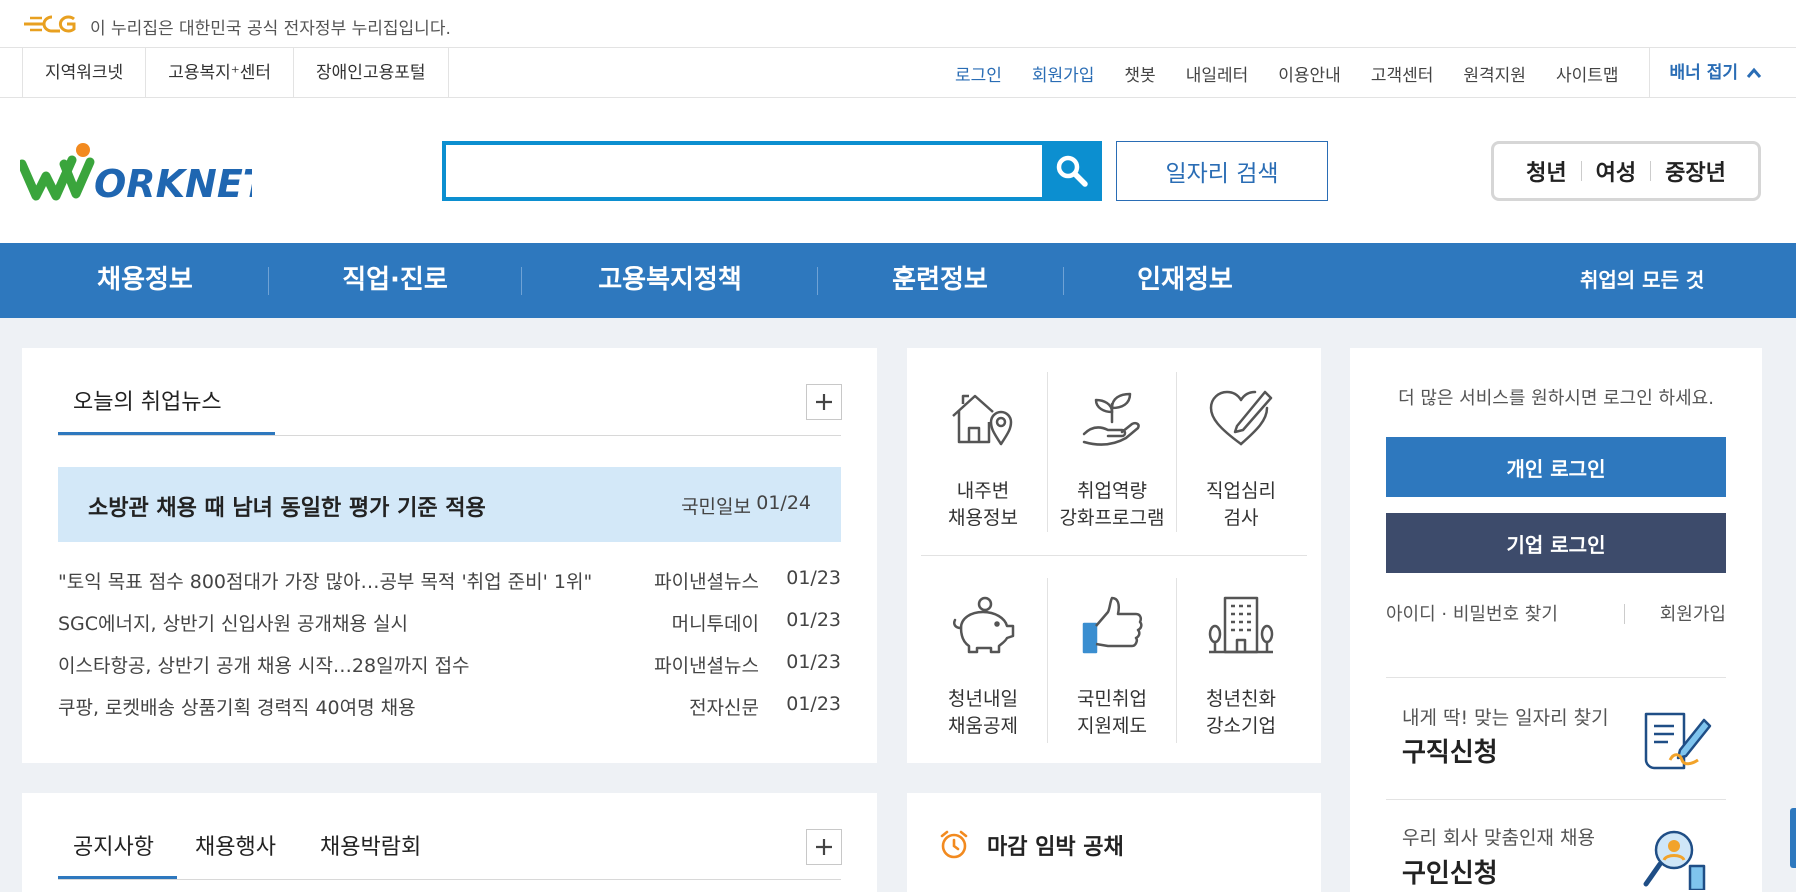  I want to click on site-link-welfare-center: 고용복지⁺센터, so click(220, 73).